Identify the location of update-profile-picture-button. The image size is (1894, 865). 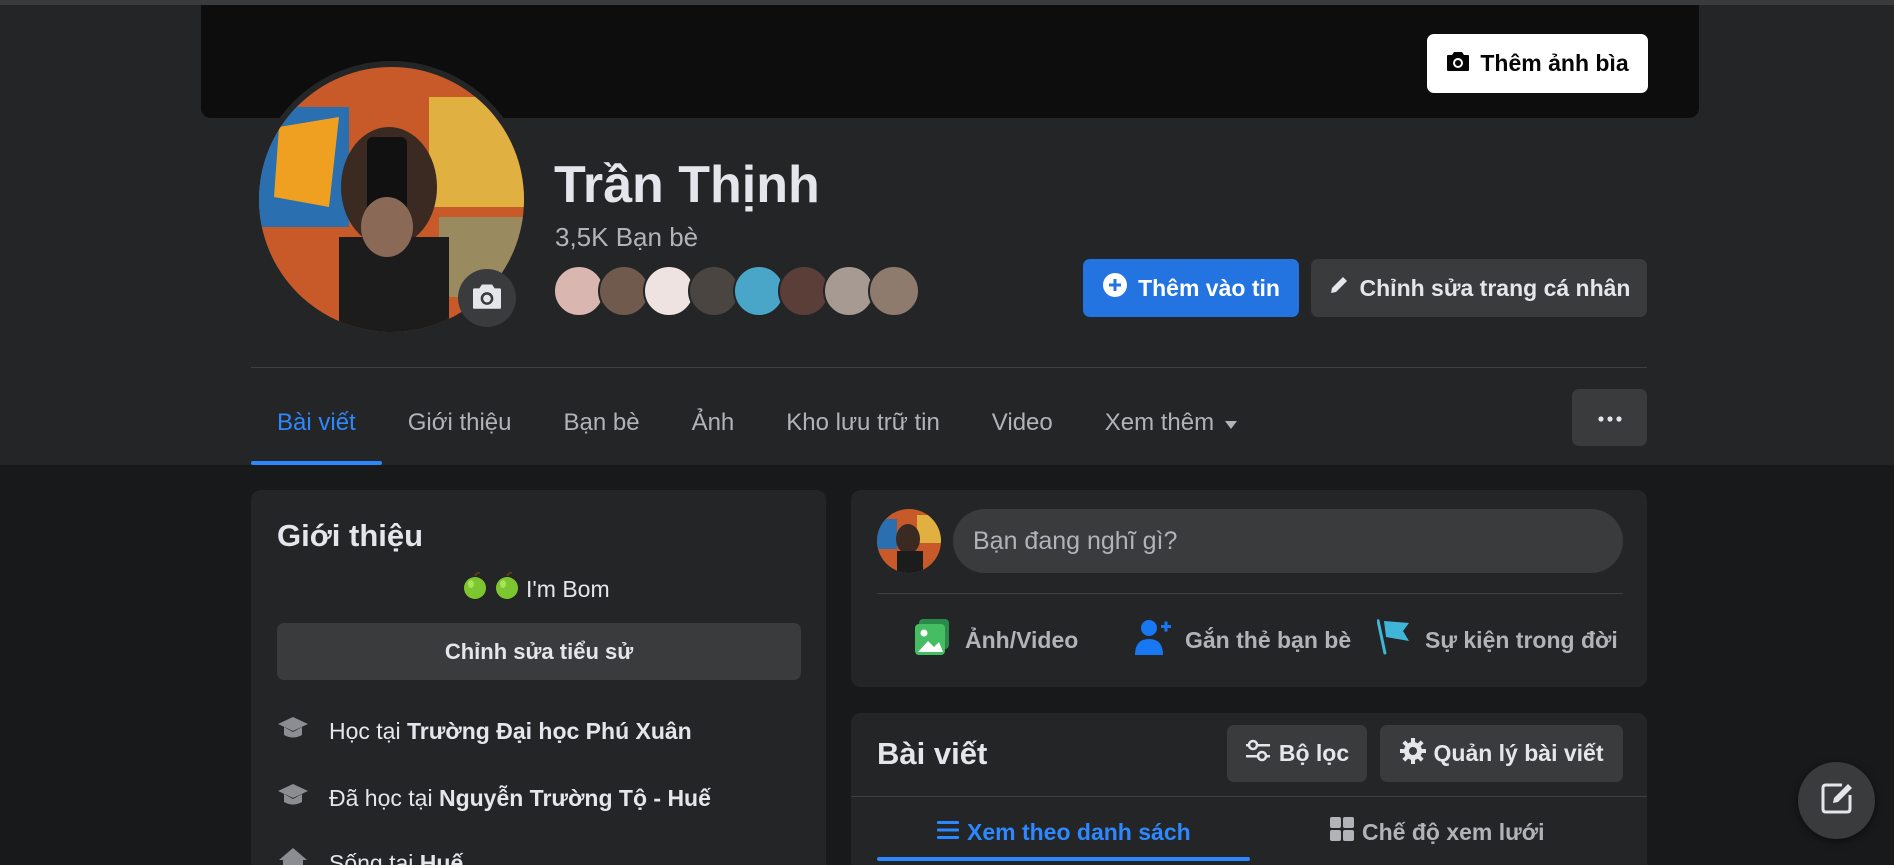
(487, 298).